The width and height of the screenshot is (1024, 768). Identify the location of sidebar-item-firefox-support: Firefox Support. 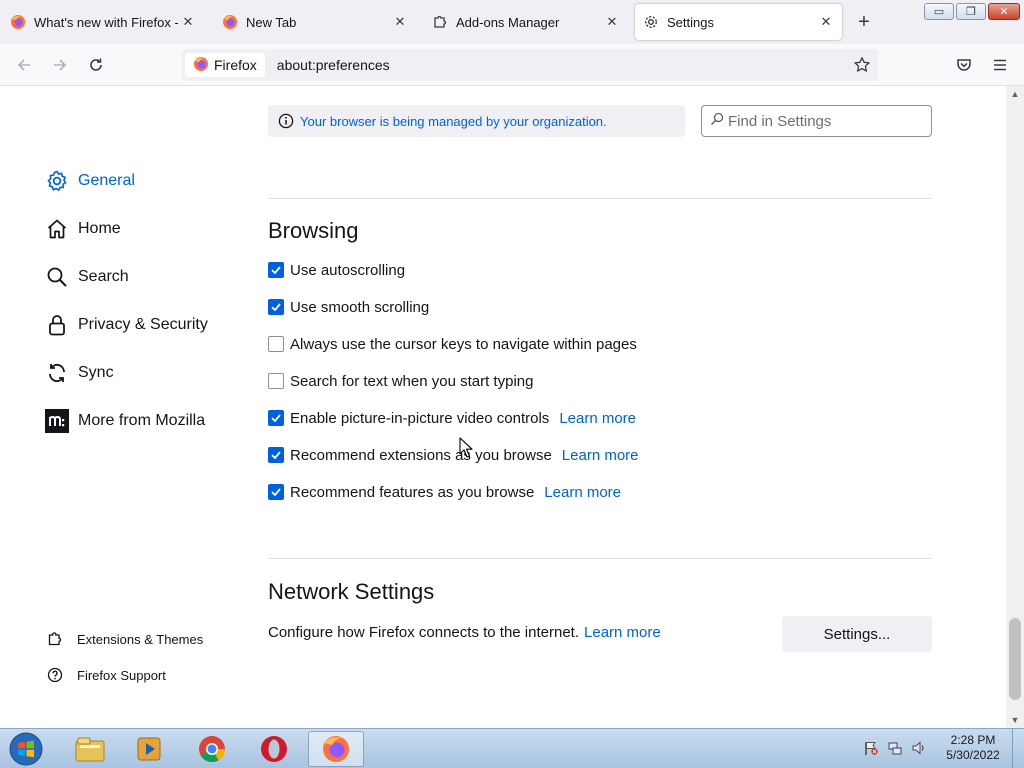
(106, 675).